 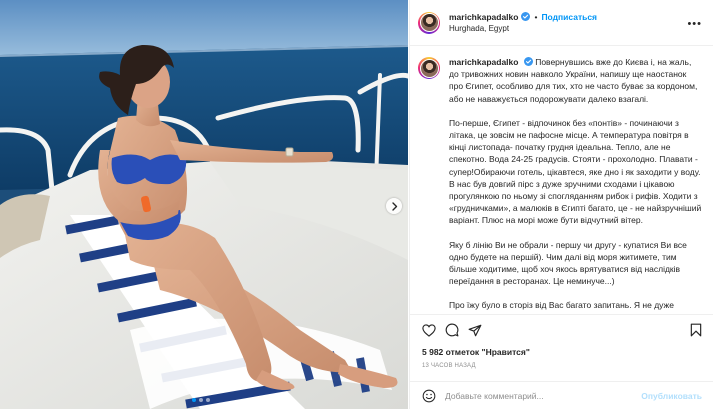 What do you see at coordinates (562, 366) in the screenshot?
I see `post-timestamp: 13 ЧАСОВ НАЗАД` at bounding box center [562, 366].